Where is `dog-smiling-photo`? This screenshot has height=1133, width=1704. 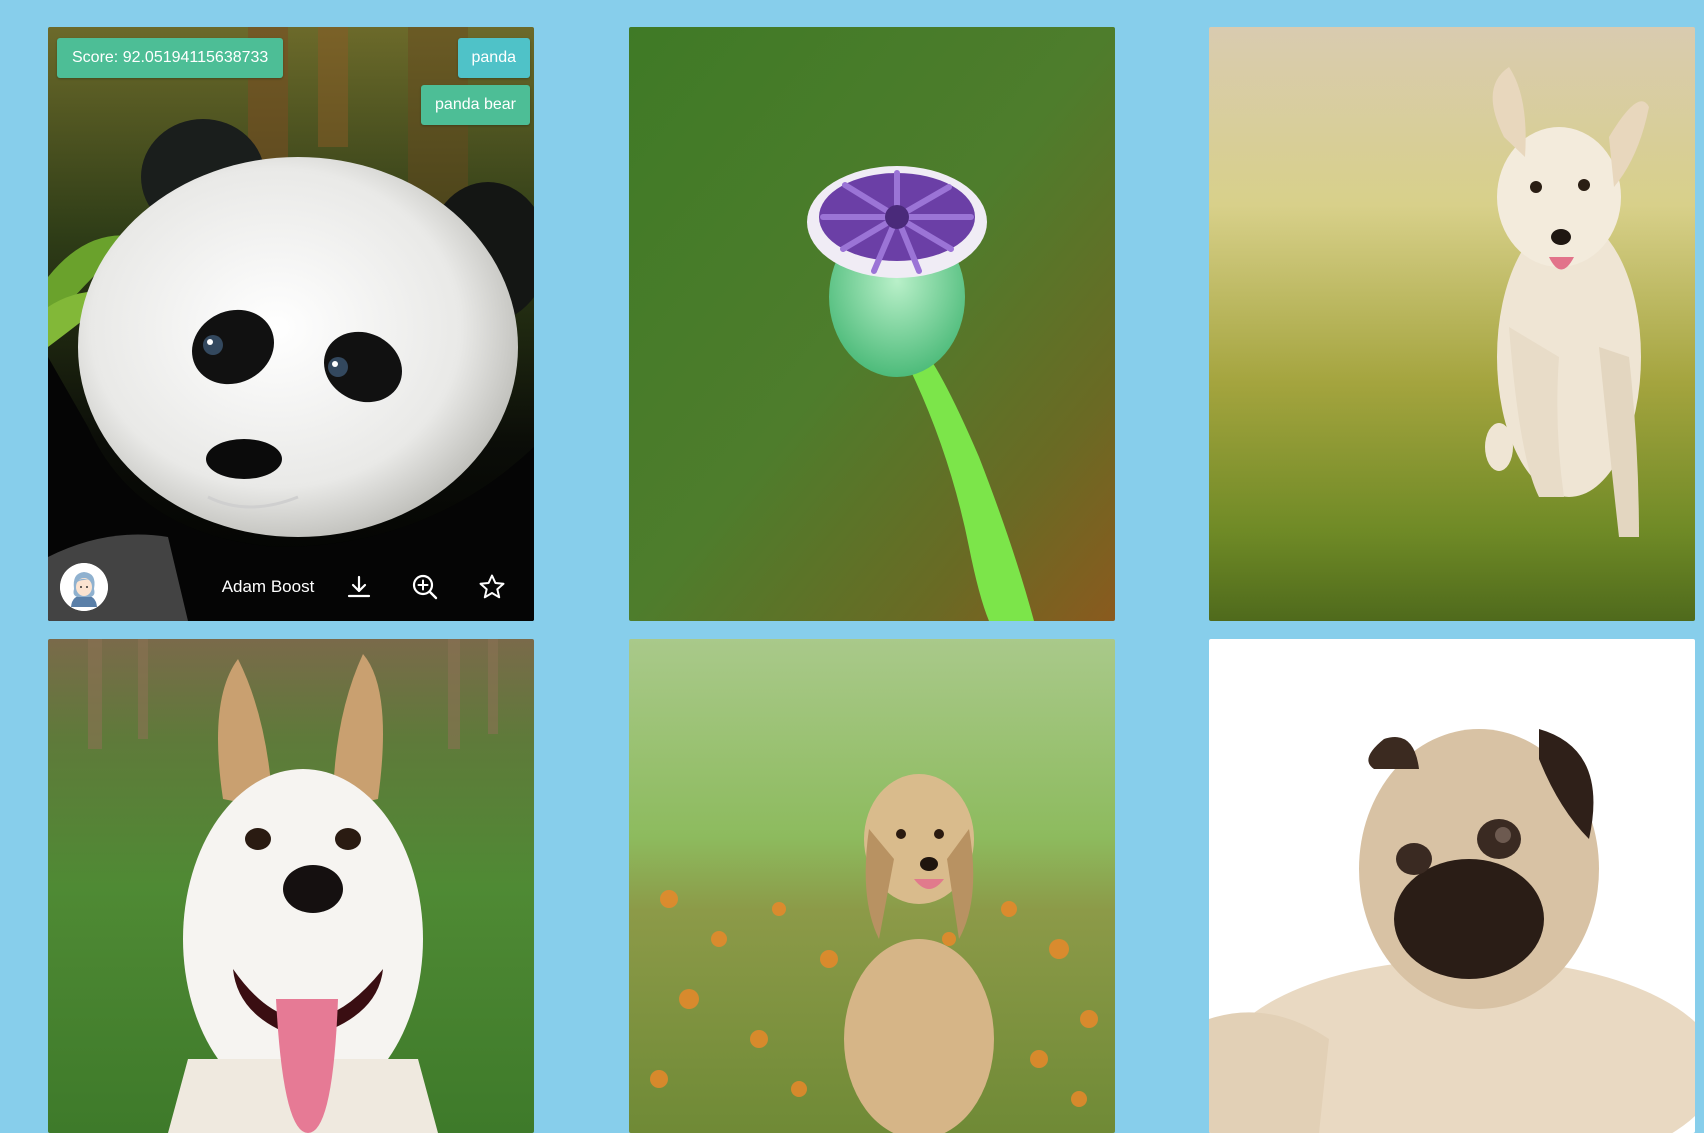 dog-smiling-photo is located at coordinates (291, 886).